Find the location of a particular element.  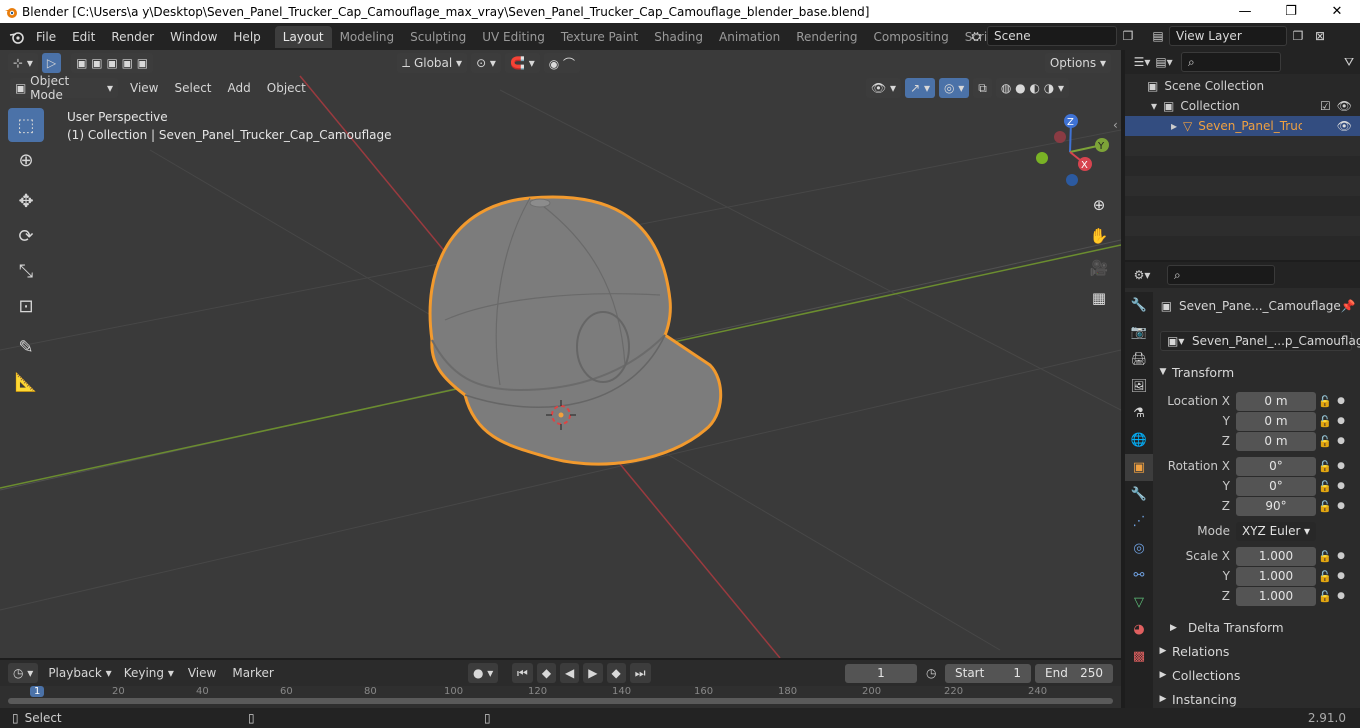

delta-transform-subpanel: ▶ Delta Transform is located at coordinates (1257, 628).